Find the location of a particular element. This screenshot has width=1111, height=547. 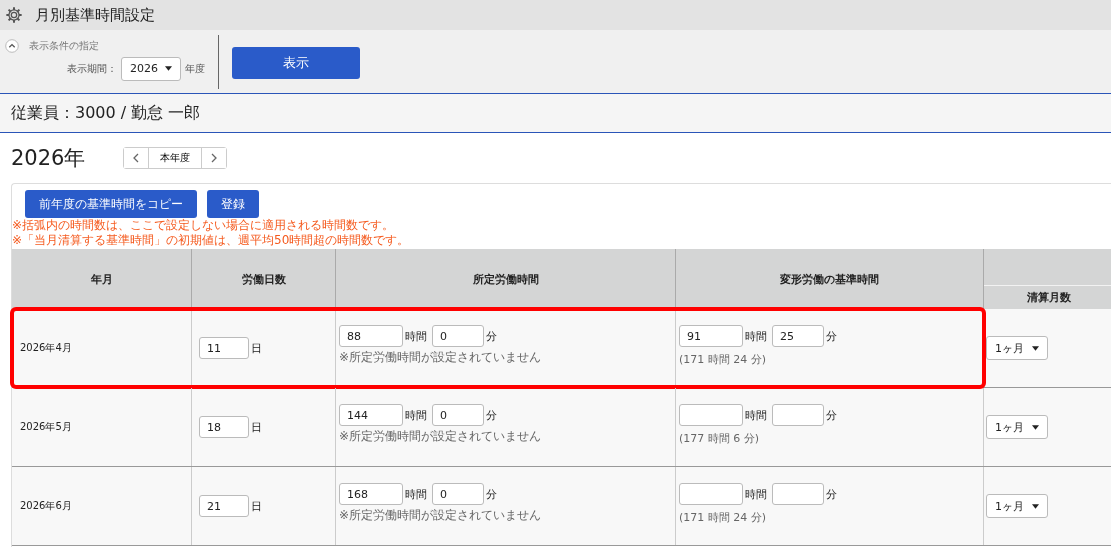

hours-input: 144 is located at coordinates (371, 415).